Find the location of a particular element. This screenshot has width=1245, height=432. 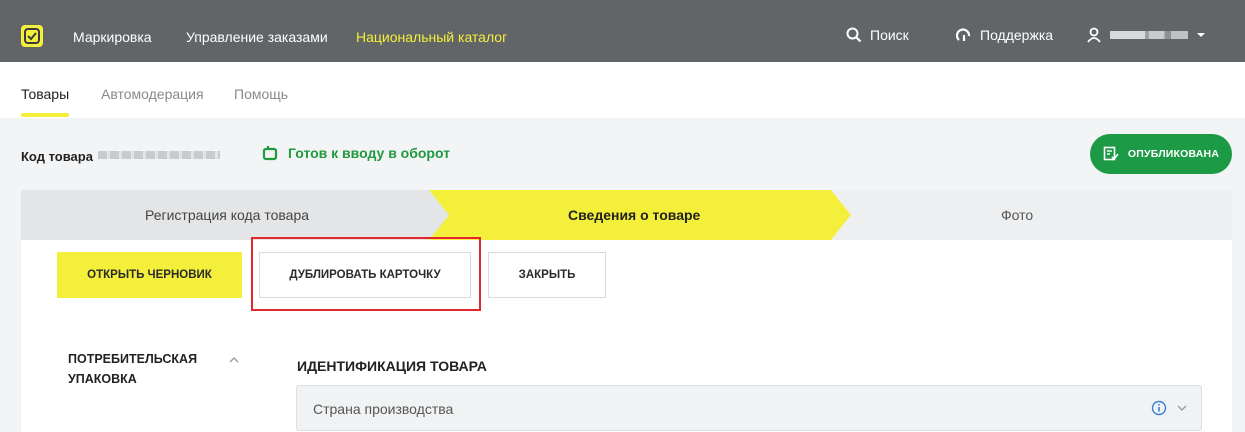

open-draft-button: ОТКРЫТЬ ЧЕРНОВИК is located at coordinates (149, 275).